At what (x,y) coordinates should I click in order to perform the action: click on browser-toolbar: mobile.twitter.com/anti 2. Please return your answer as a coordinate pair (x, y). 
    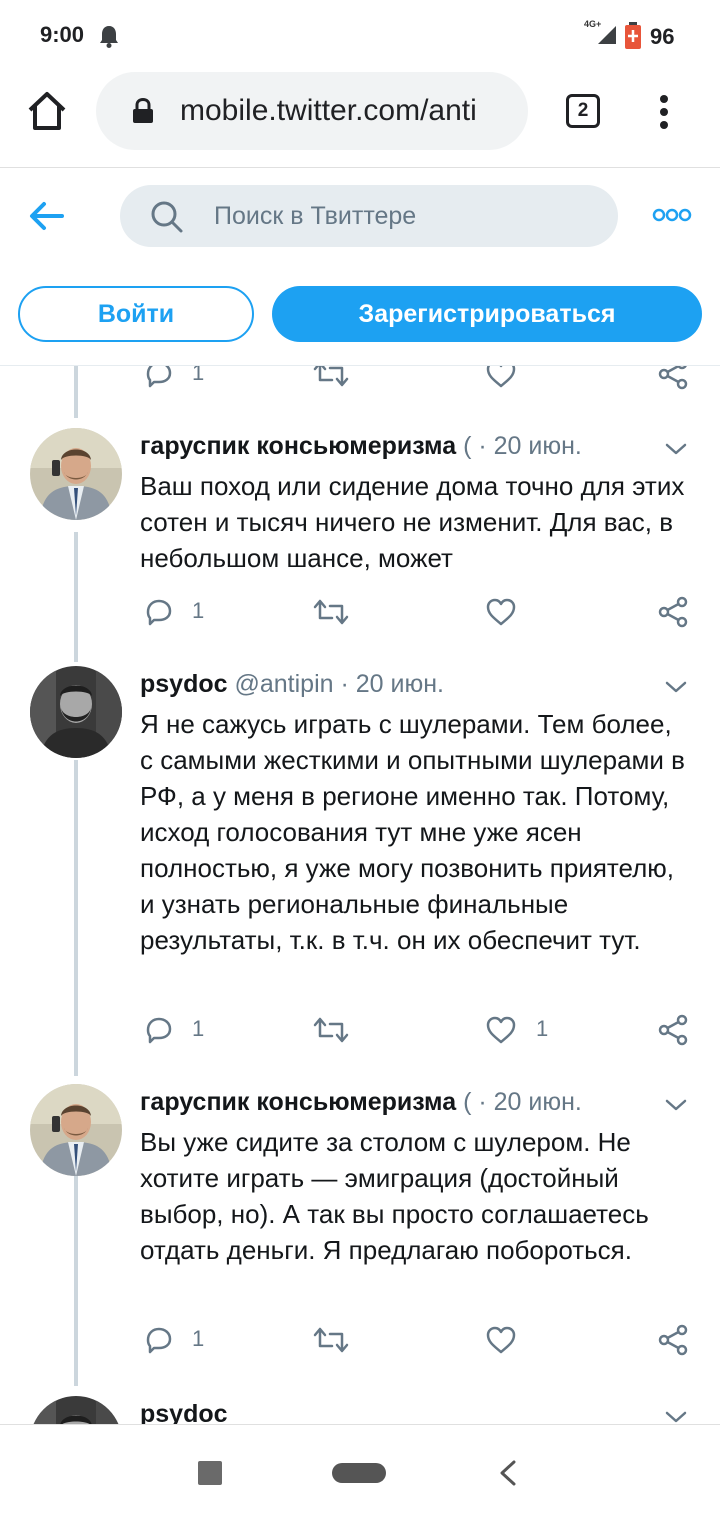
    Looking at the image, I should click on (360, 119).